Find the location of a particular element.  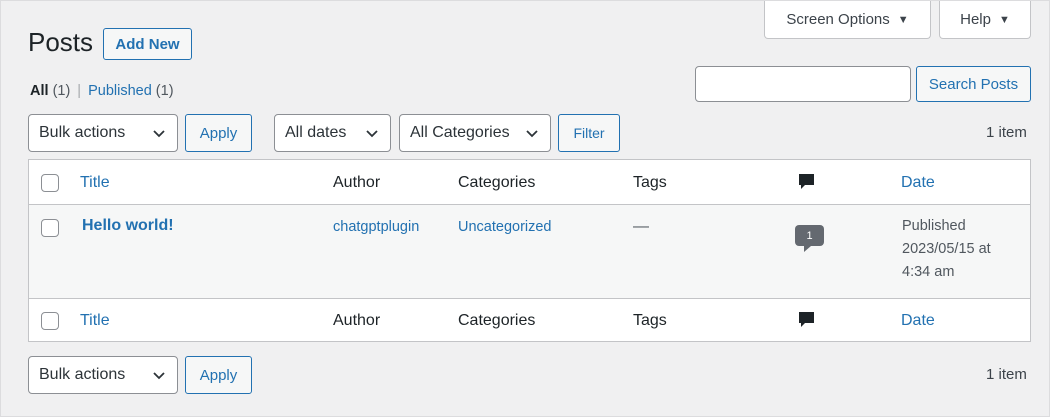

column-tags-footer: Tags is located at coordinates (650, 320).